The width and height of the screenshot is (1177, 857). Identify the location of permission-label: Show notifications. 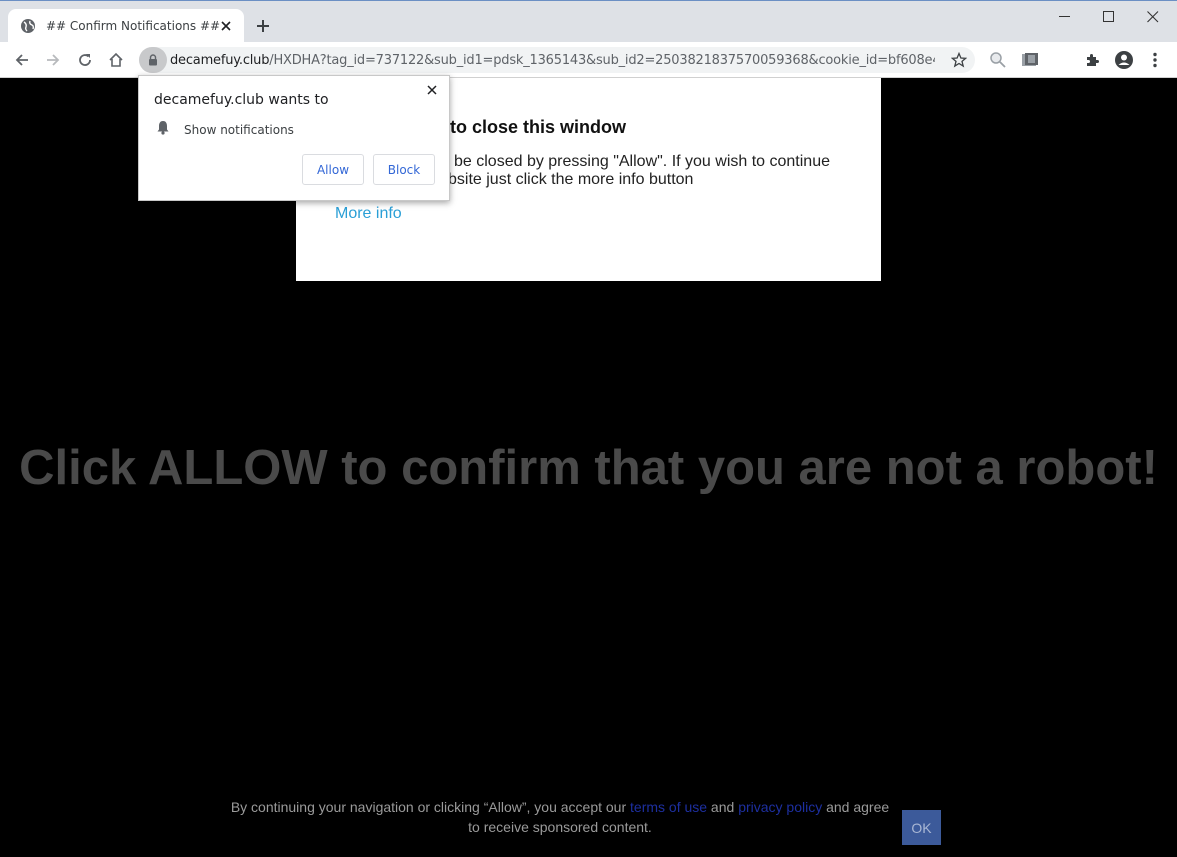
(239, 130).